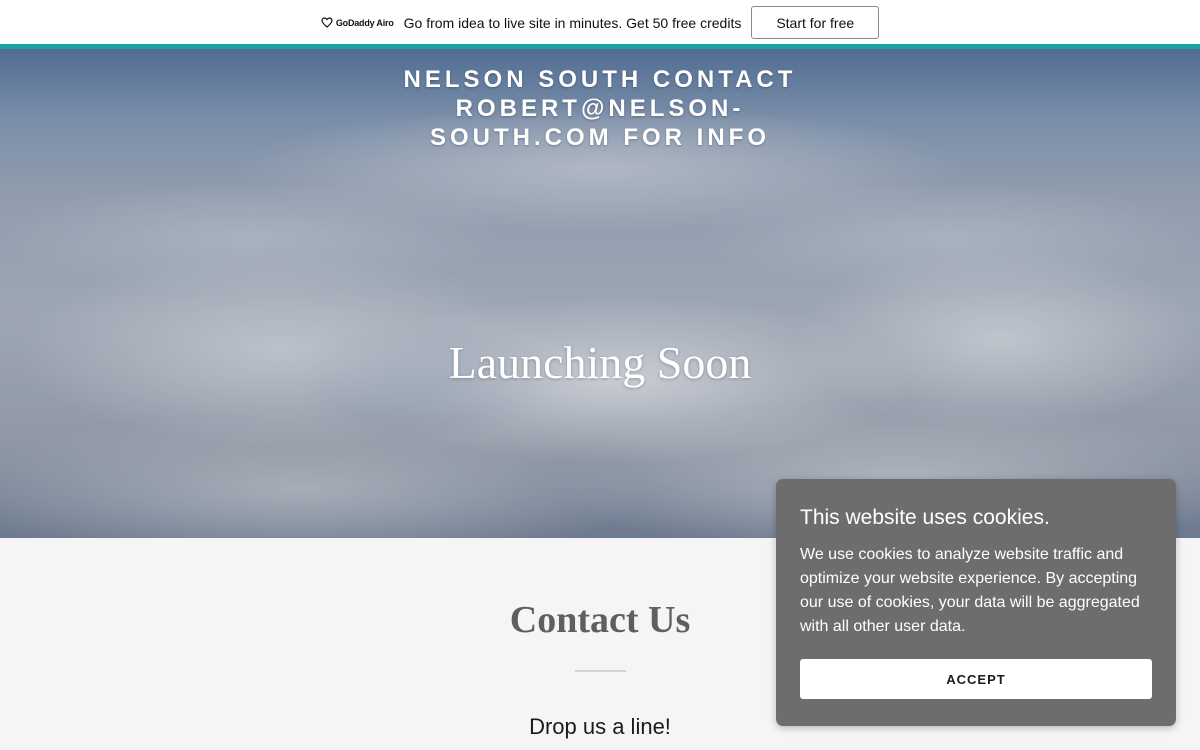 The height and width of the screenshot is (750, 1200). Describe the element at coordinates (364, 22) in the screenshot. I see `logo-text: GoDaddy Airo` at that location.